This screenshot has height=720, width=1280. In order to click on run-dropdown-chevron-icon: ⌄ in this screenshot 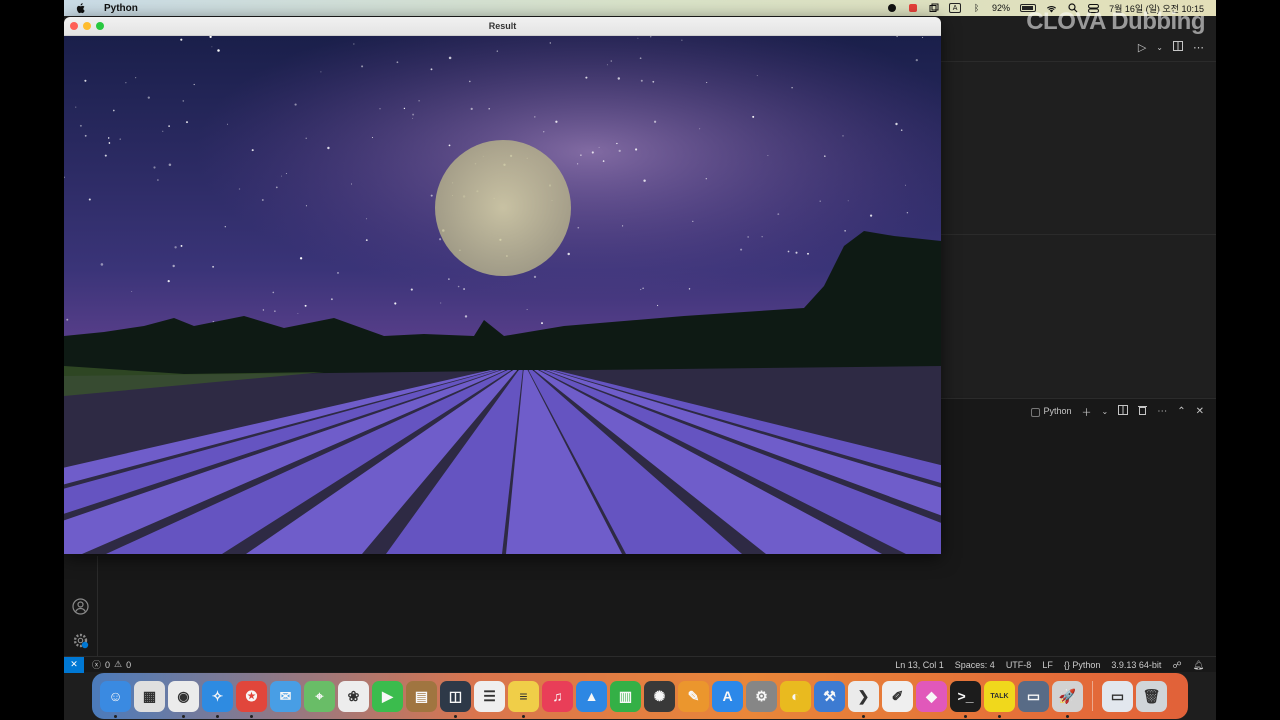, I will do `click(1159, 47)`.